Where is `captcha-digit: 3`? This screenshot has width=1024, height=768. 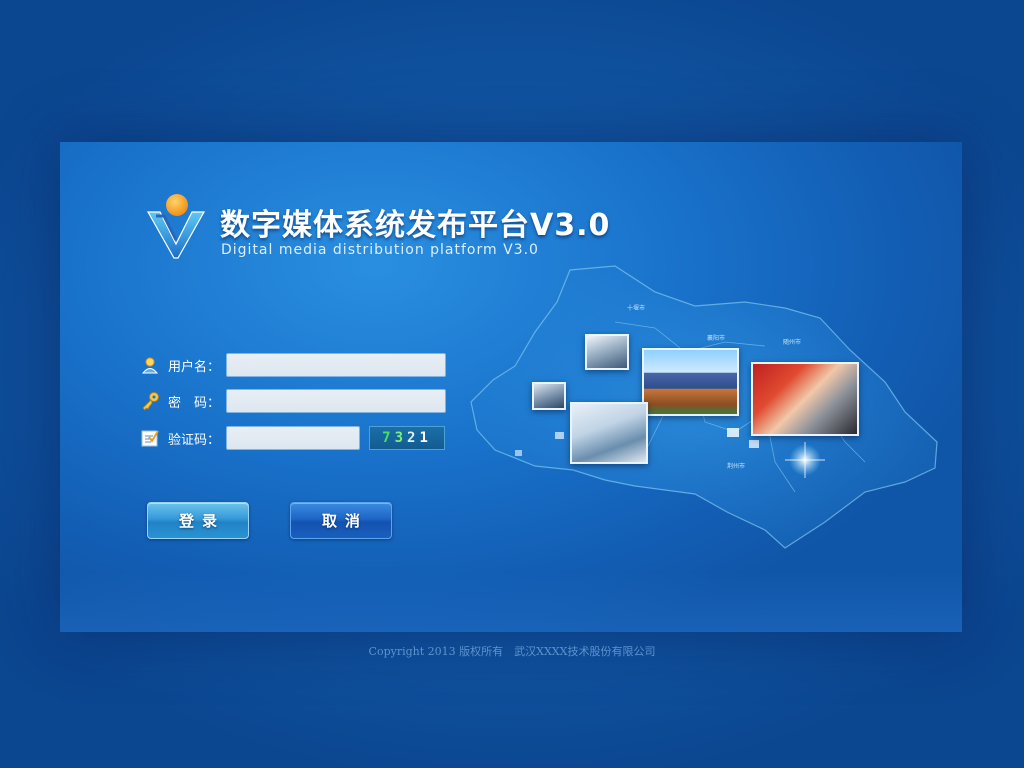 captcha-digit: 3 is located at coordinates (400, 438).